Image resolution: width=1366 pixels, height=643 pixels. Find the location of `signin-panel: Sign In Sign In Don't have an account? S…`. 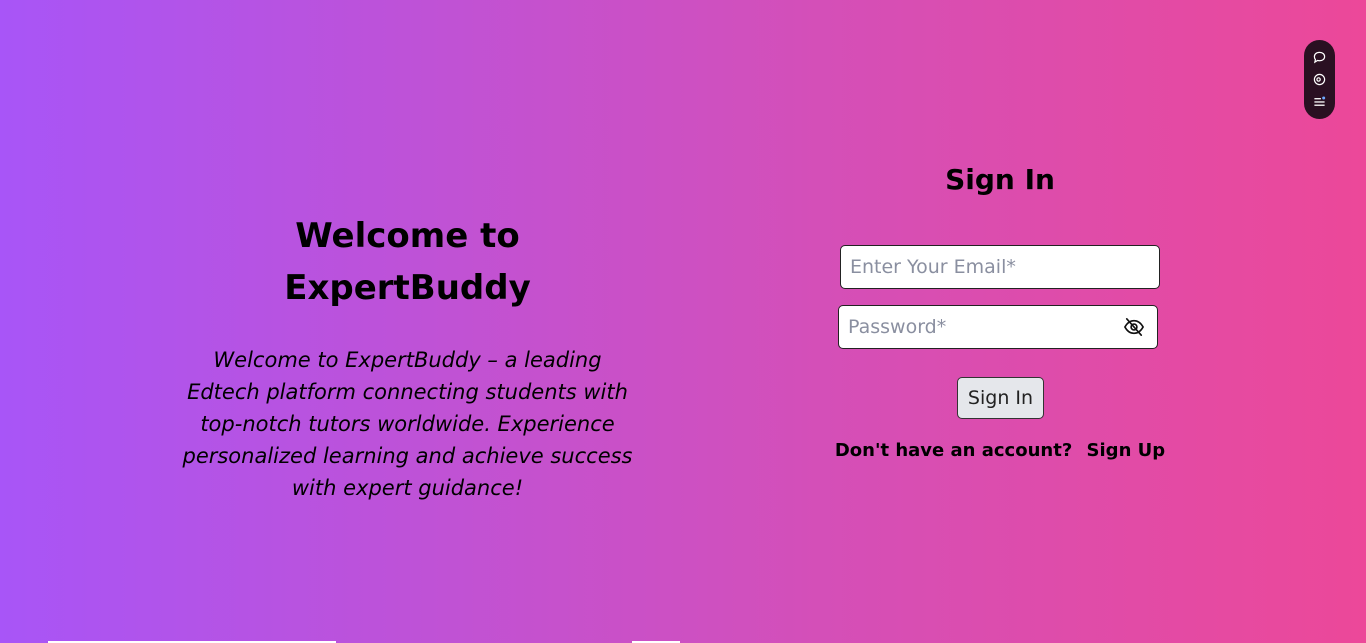

signin-panel: Sign In Sign In Don't have an account? S… is located at coordinates (1000, 308).